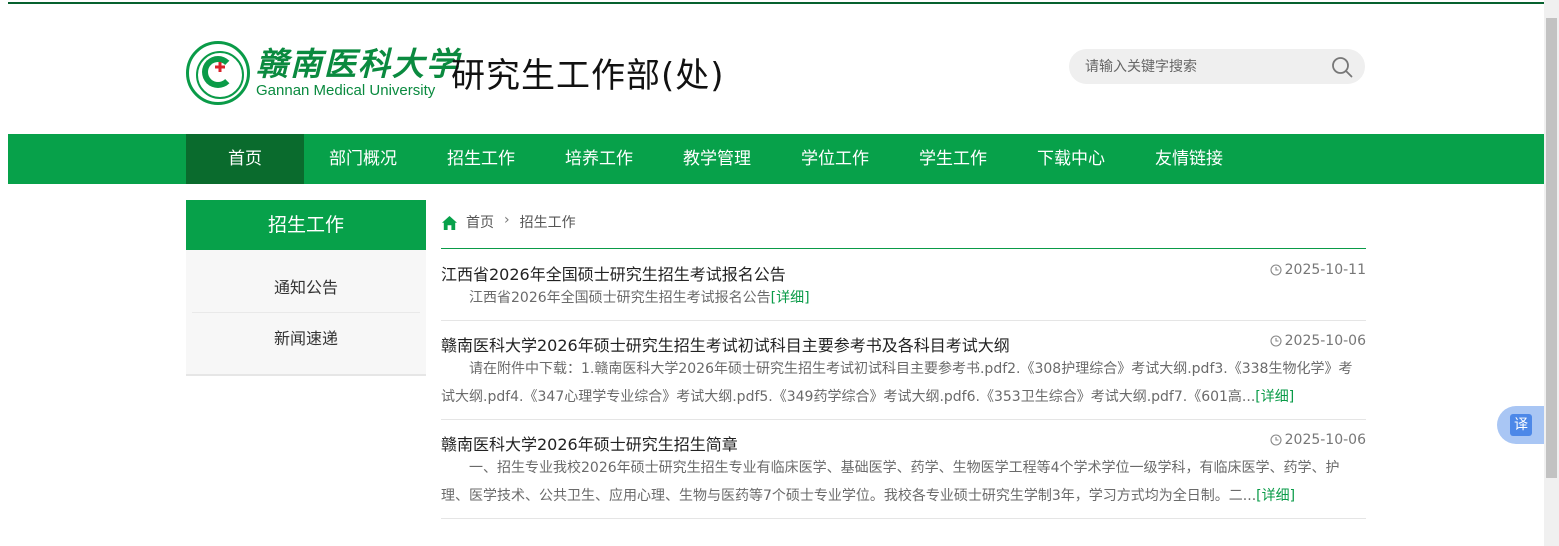 The image size is (1559, 546). Describe the element at coordinates (903, 230) in the screenshot. I see `breadcrumb: 首页 › 招生工作` at that location.